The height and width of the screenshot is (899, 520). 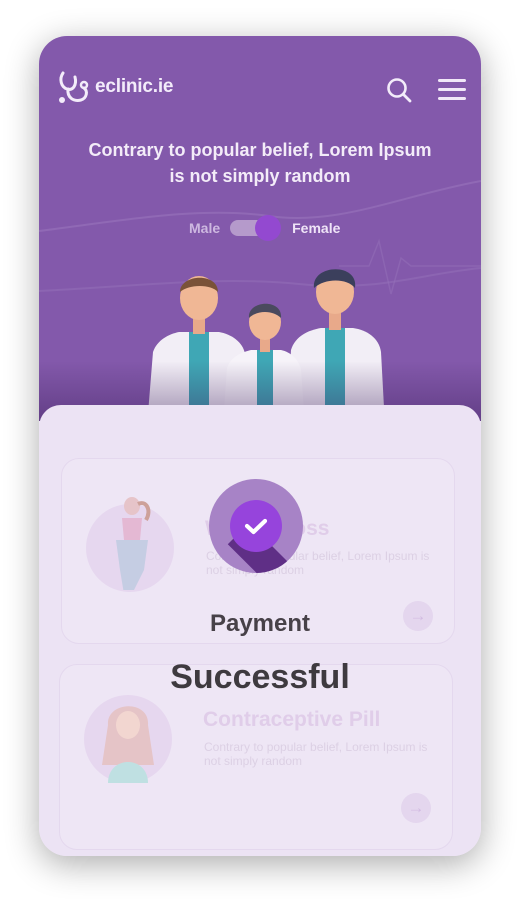 I want to click on stethoscope-icon, so click(x=74, y=87).